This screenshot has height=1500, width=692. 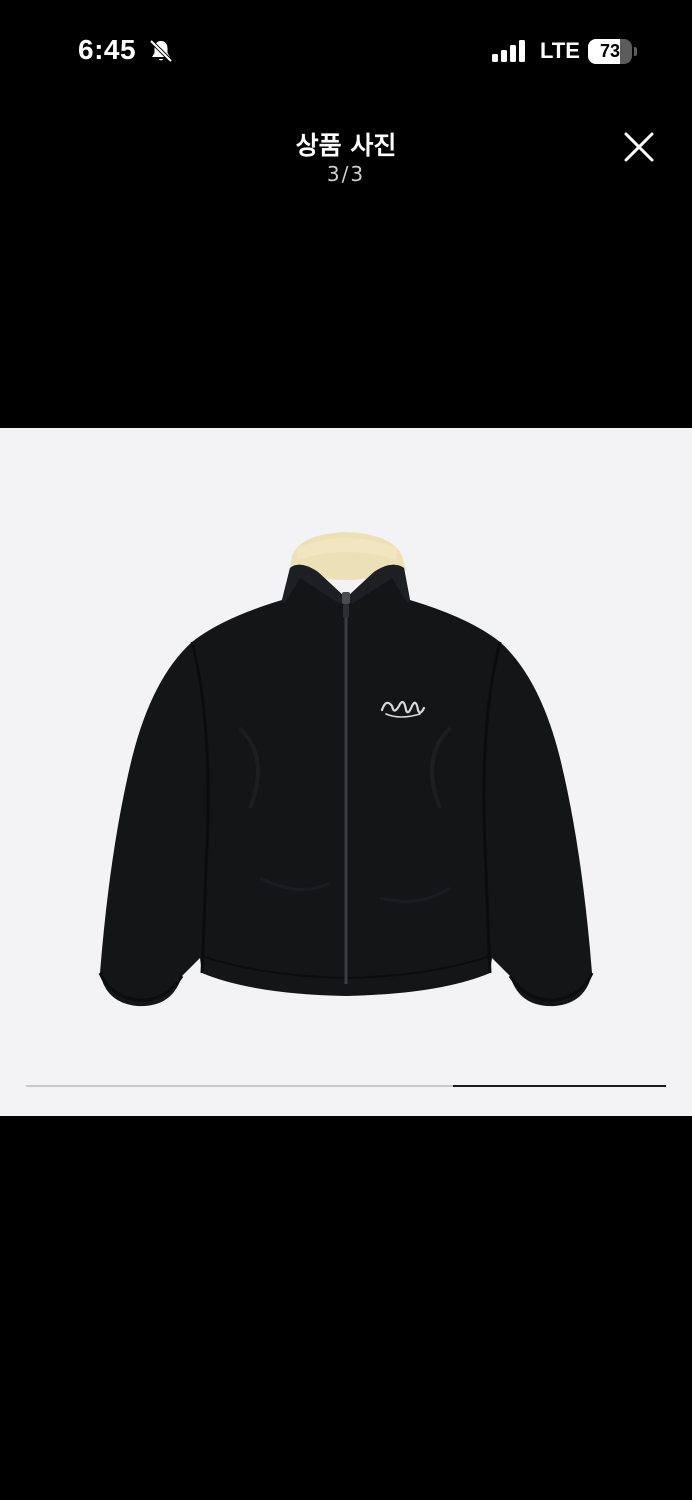 I want to click on gallery-progress-track, so click(x=346, y=1086).